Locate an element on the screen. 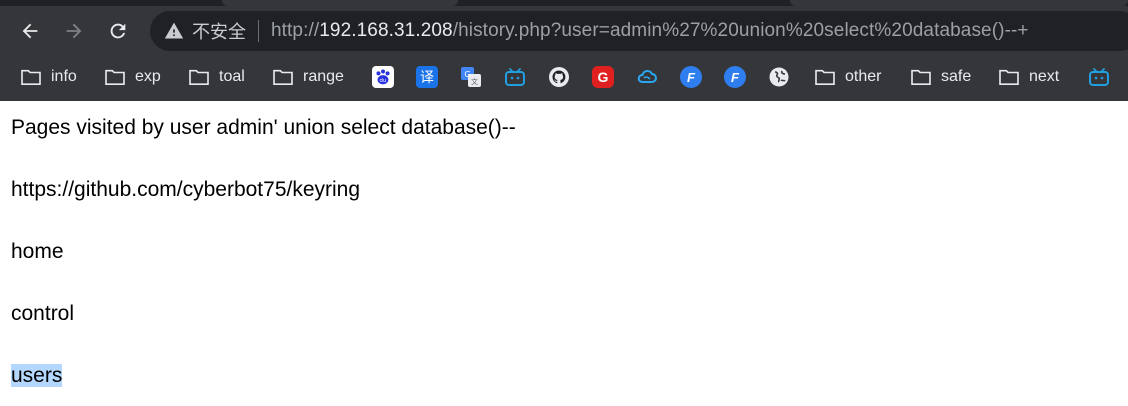 Image resolution: width=1128 pixels, height=406 pixels. translate-icon: 译 is located at coordinates (427, 77).